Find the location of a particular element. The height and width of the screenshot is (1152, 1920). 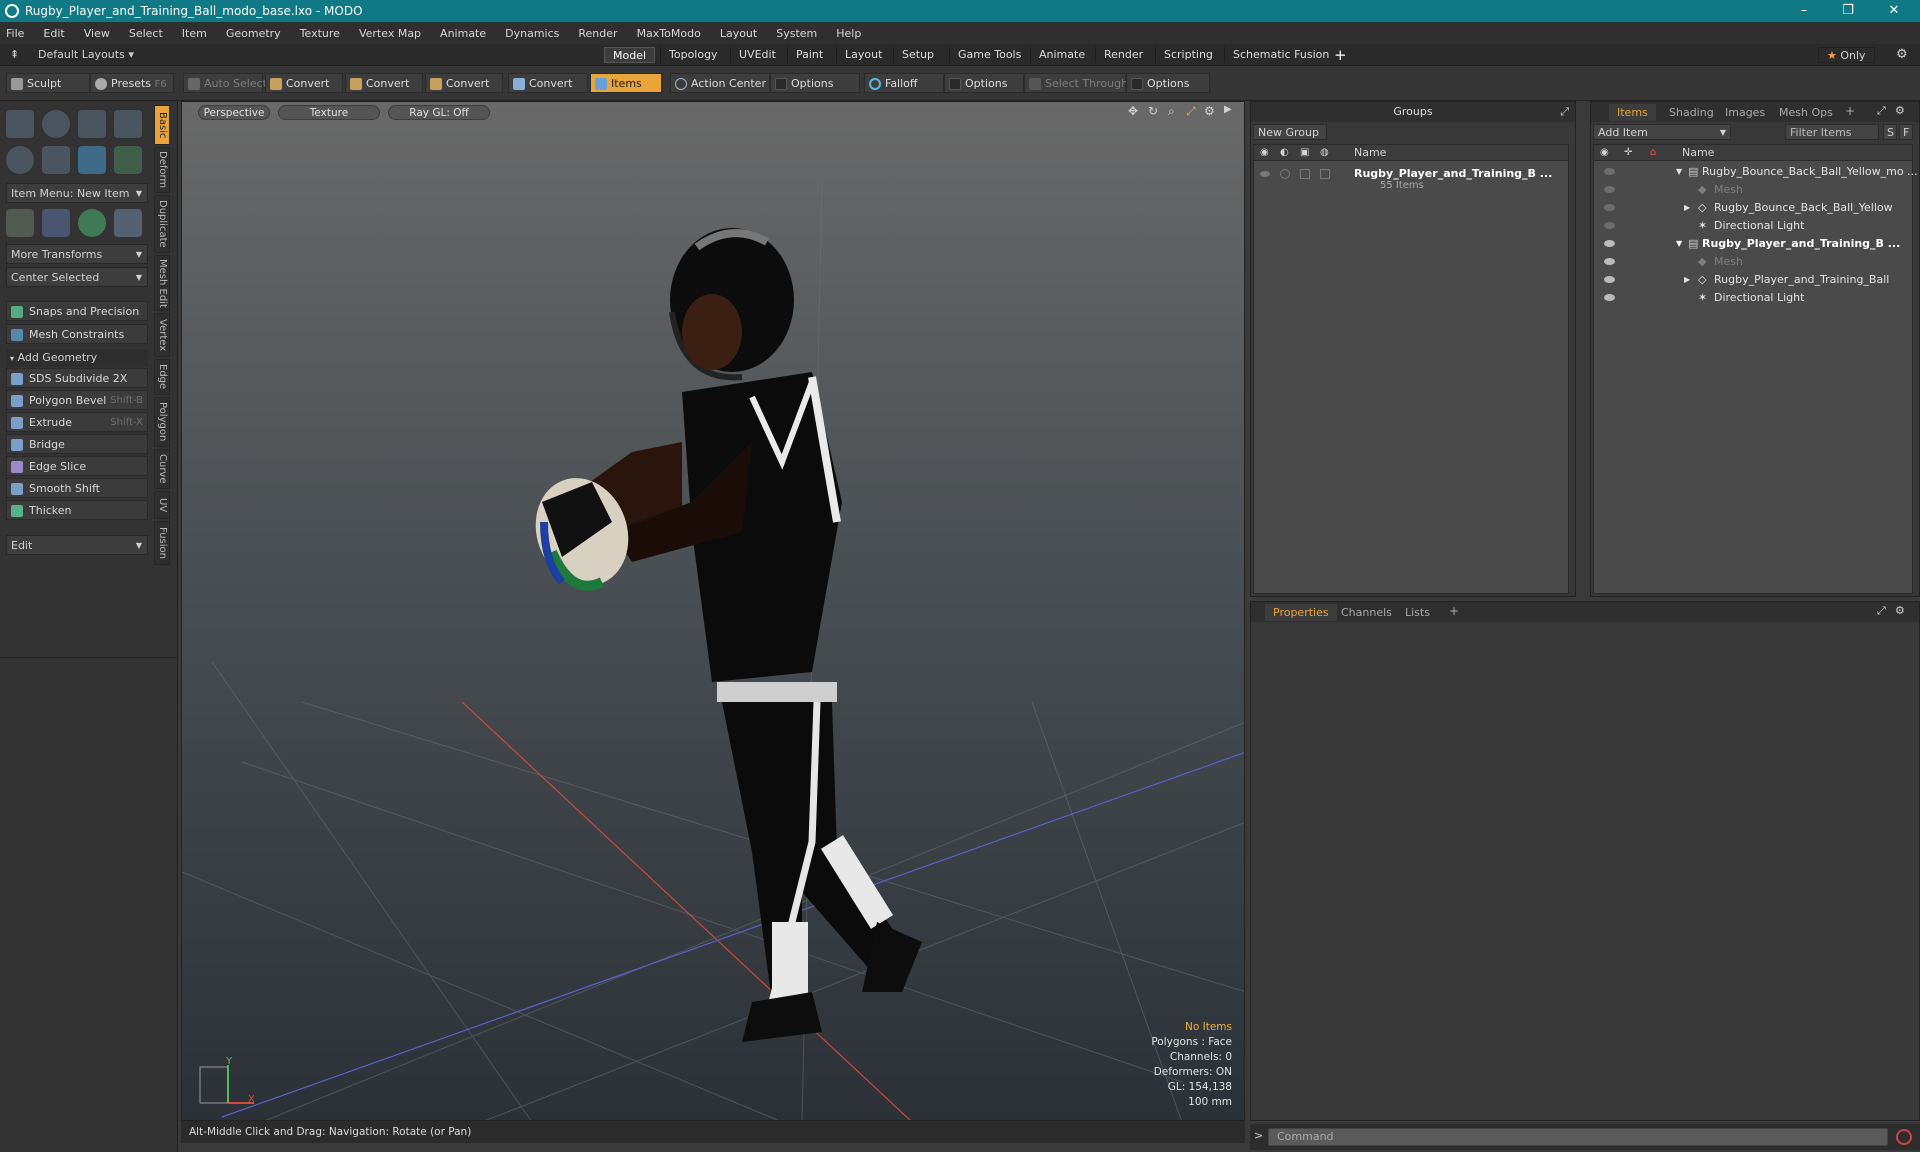

render-toggle-icon is located at coordinates (1285, 174).